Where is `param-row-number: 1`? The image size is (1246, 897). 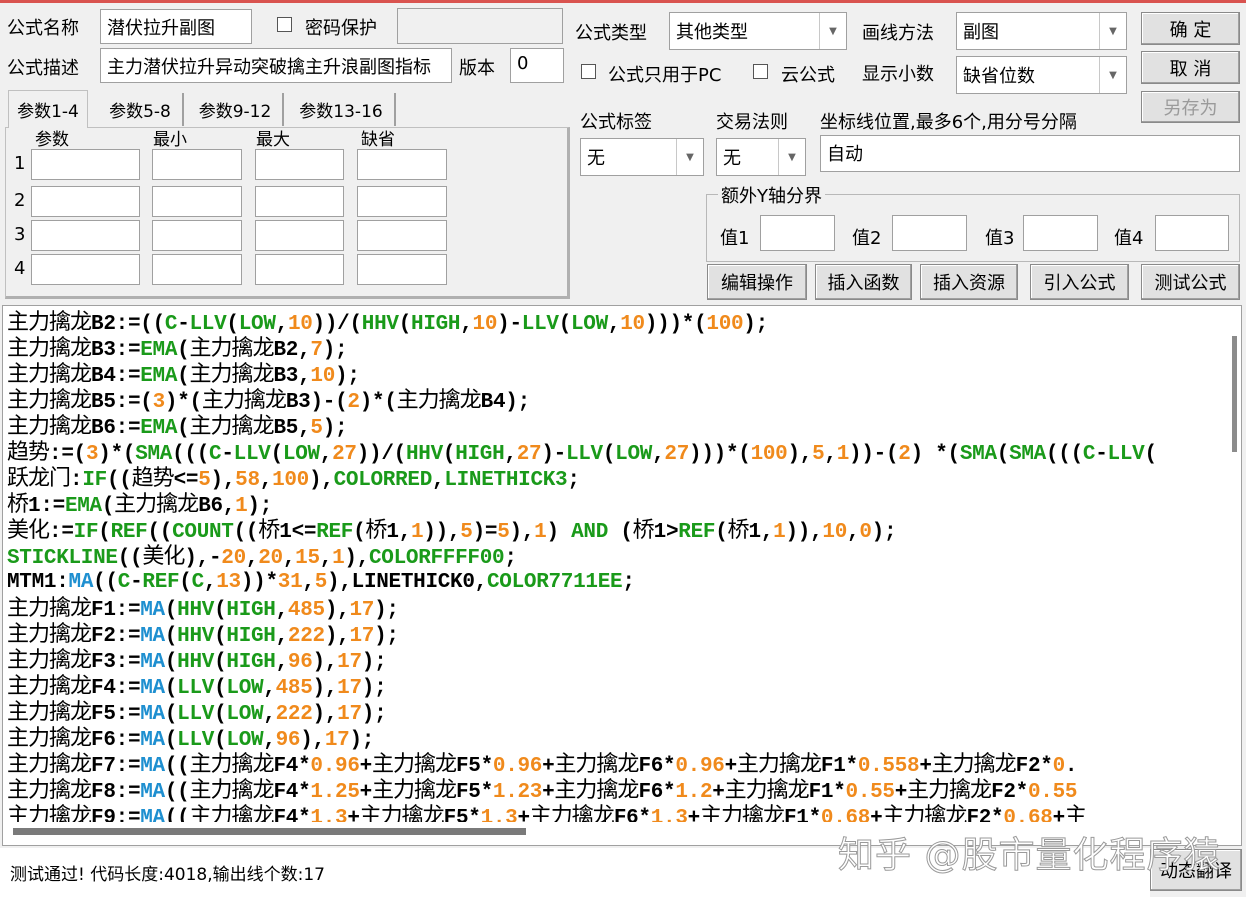 param-row-number: 1 is located at coordinates (20, 163).